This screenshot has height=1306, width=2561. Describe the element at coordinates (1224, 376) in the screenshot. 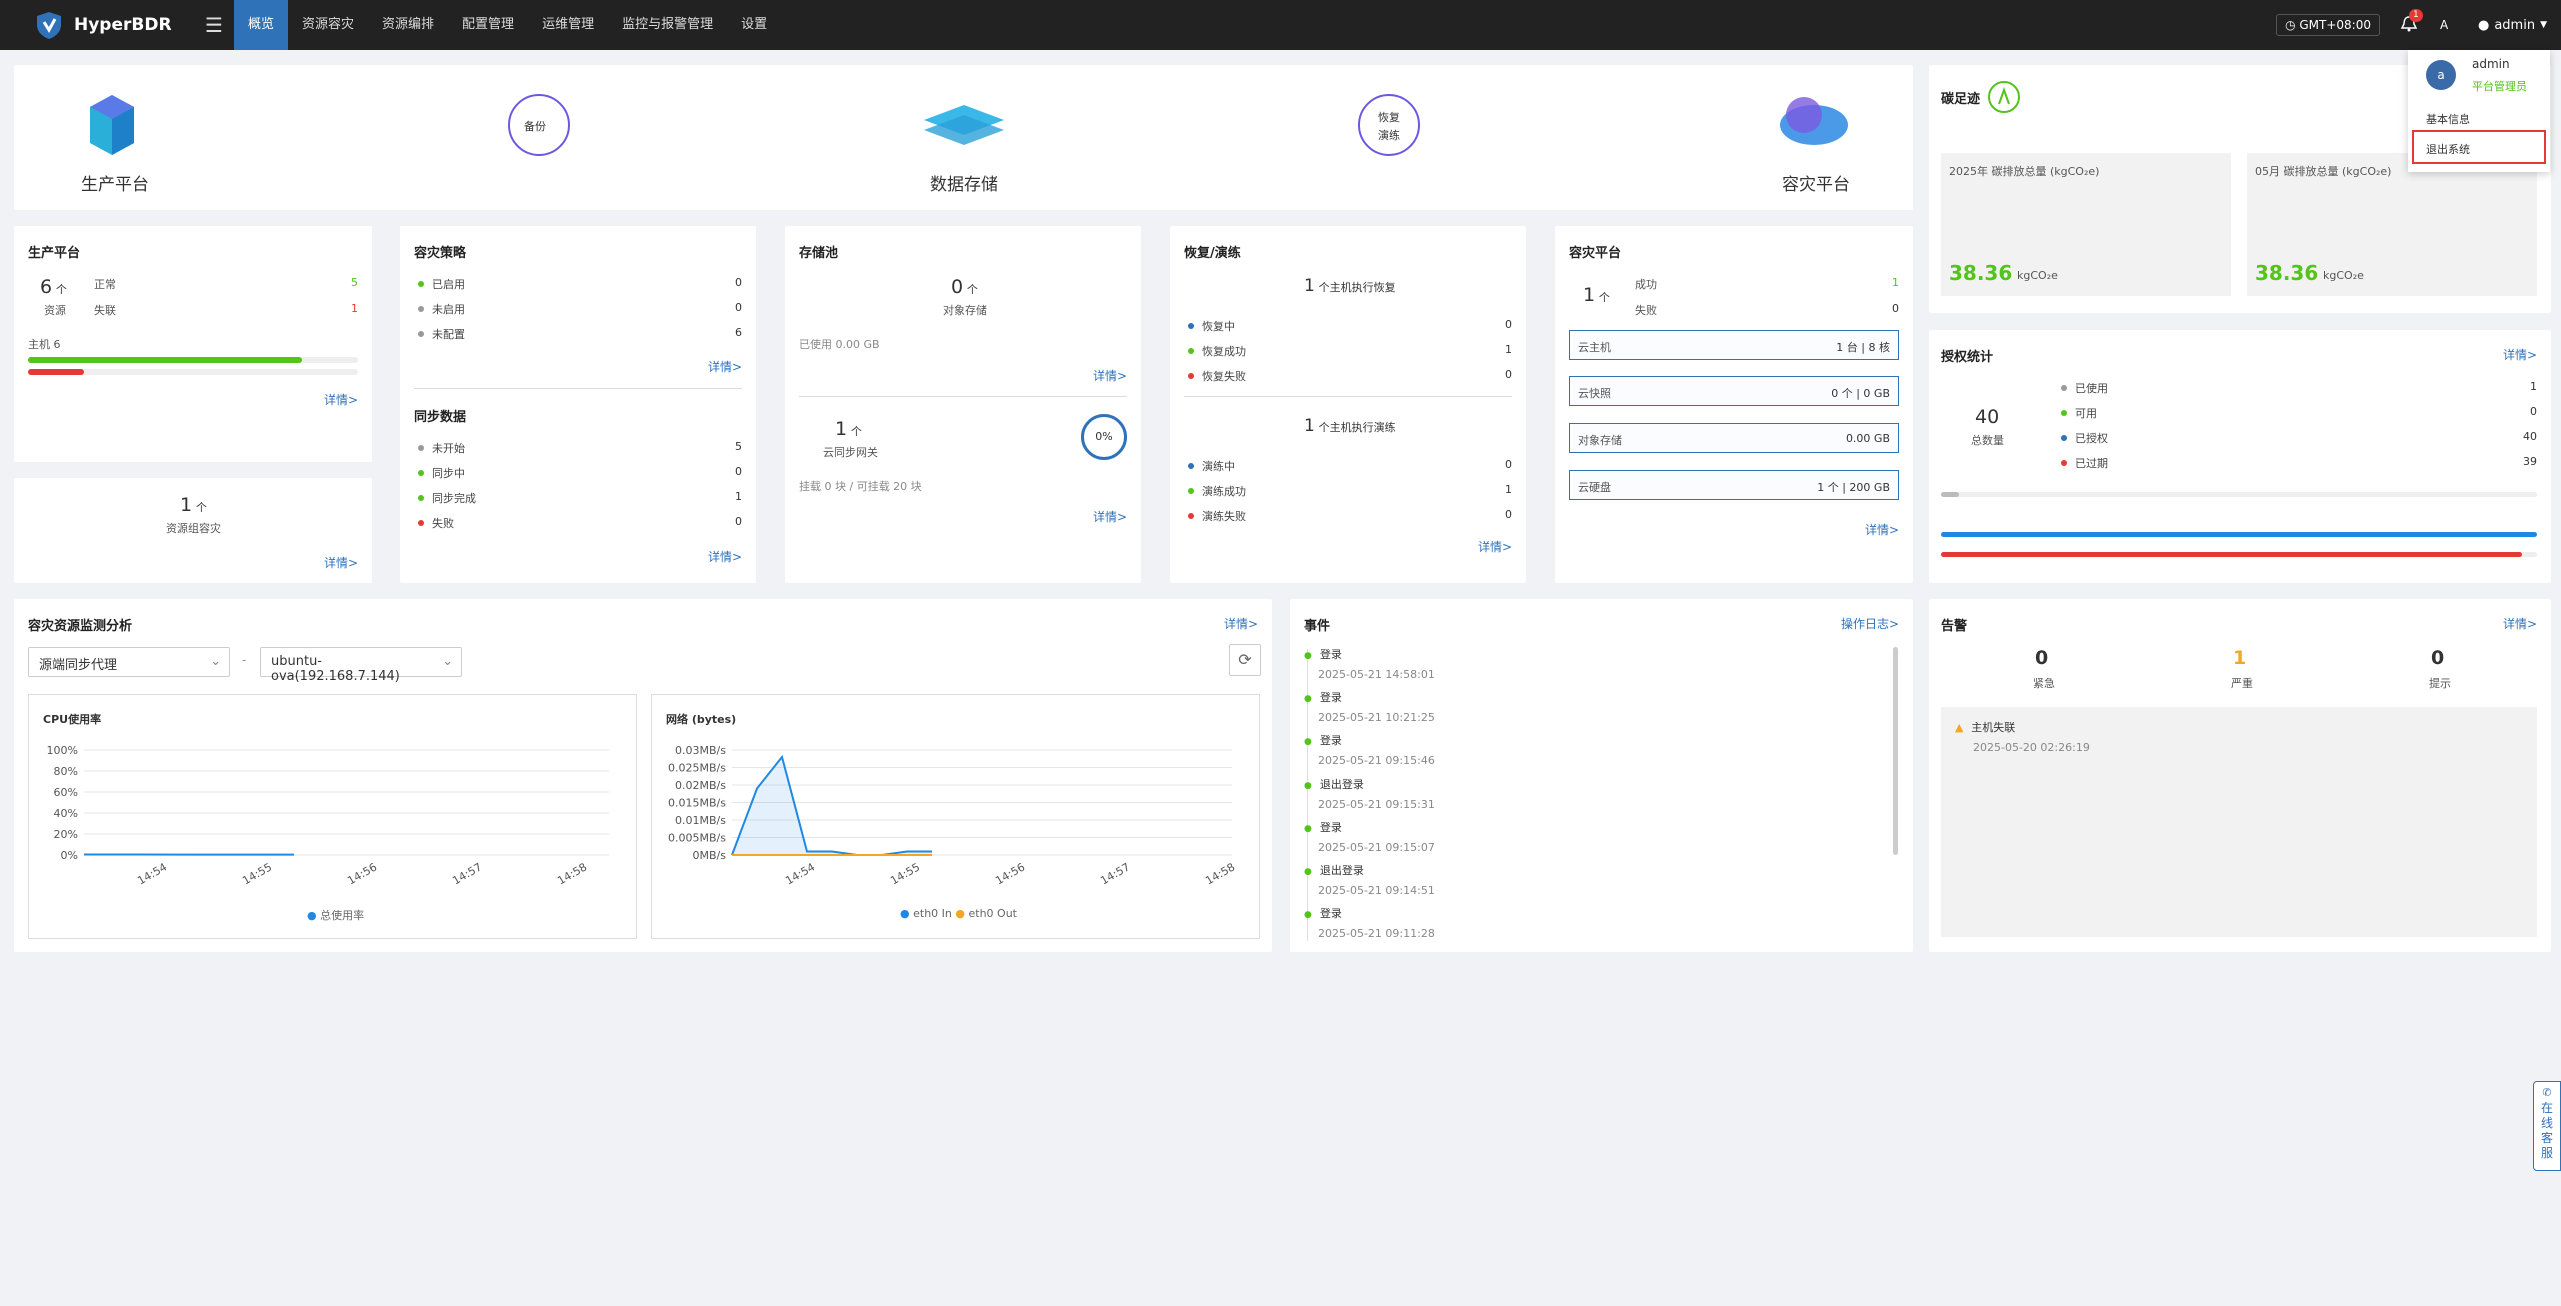

I see `recover-item-label: 恢复失败` at that location.